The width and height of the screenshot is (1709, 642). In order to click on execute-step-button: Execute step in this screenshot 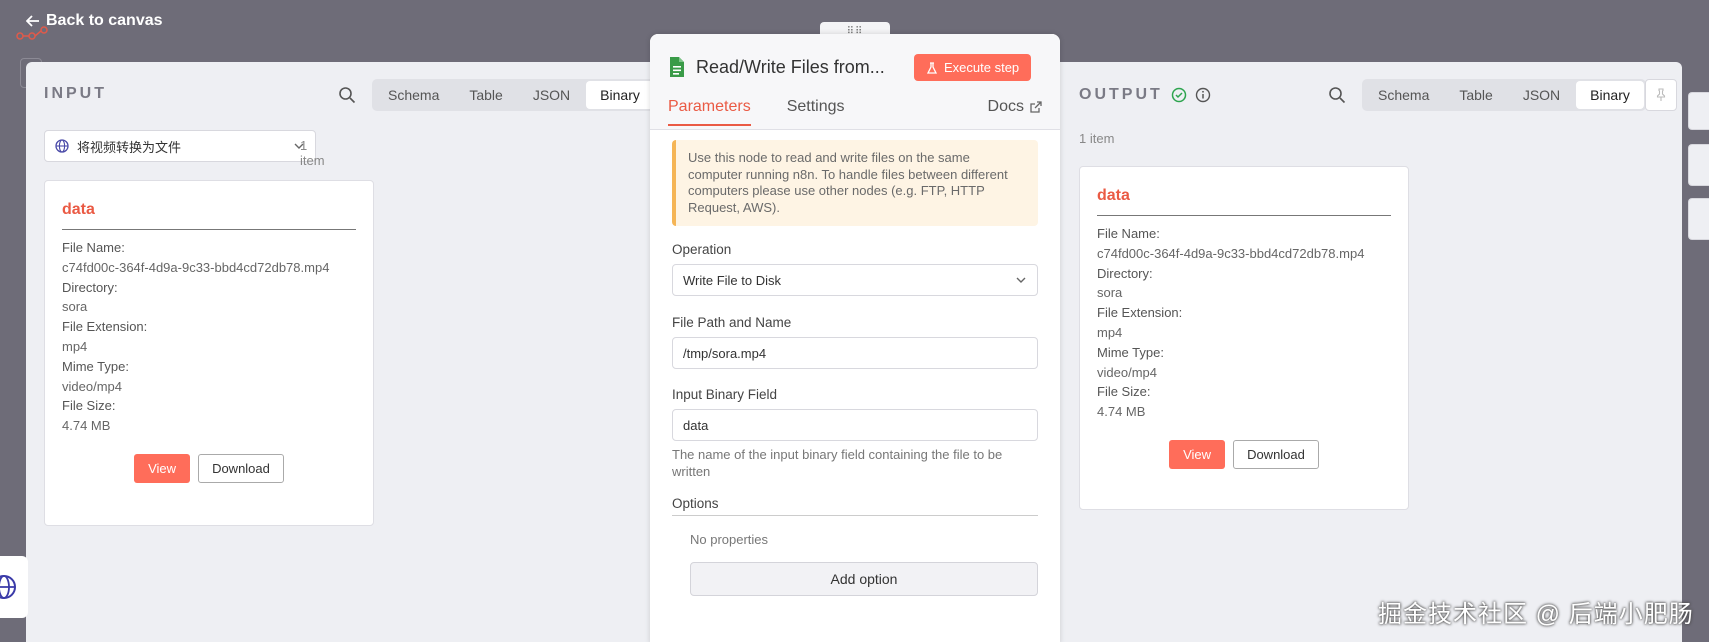, I will do `click(973, 67)`.